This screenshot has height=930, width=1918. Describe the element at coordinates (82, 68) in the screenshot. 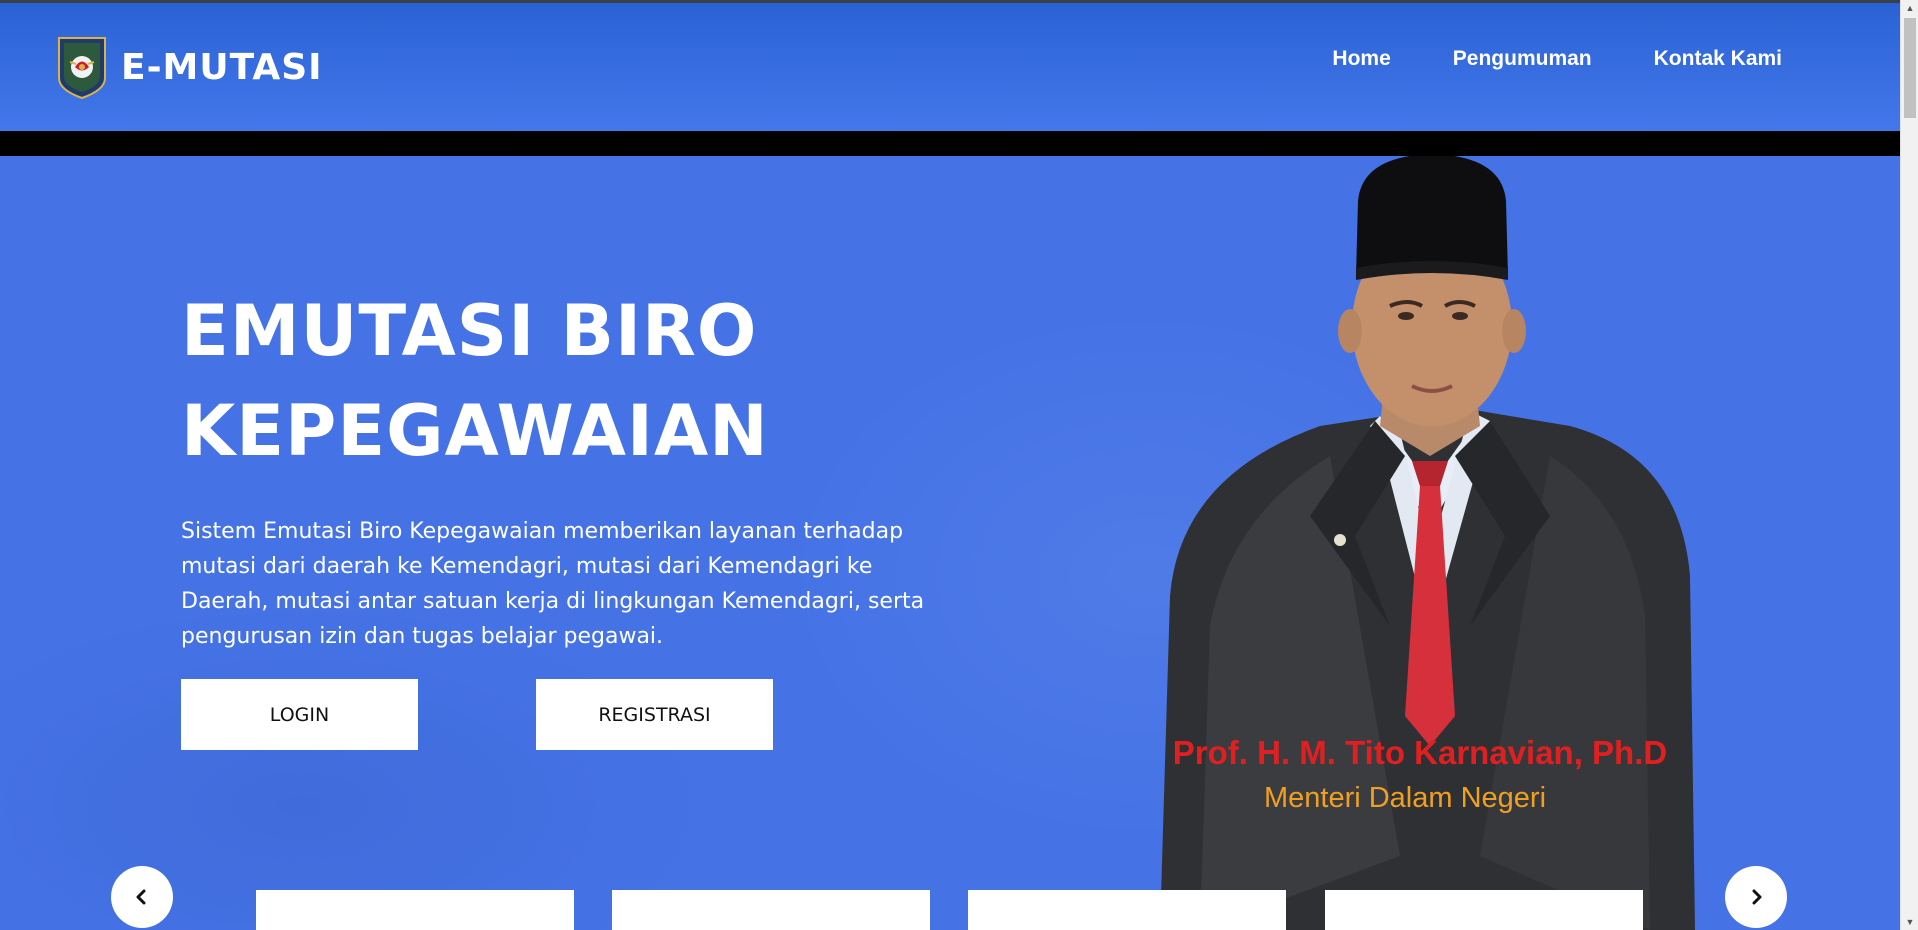

I see `kemendagri-emblem-icon` at that location.